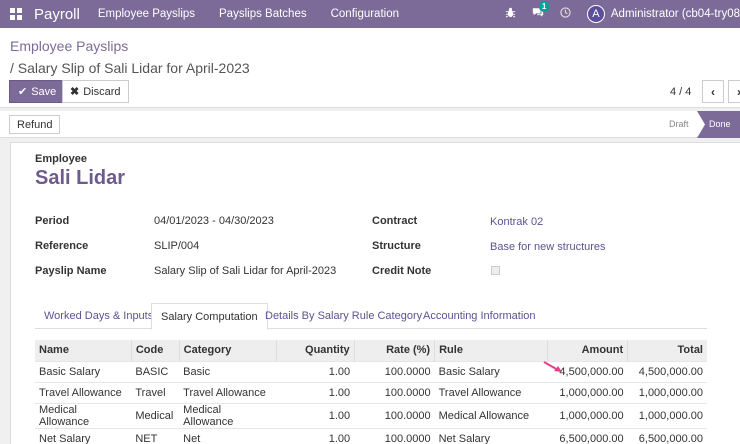  Describe the element at coordinates (675, 14) in the screenshot. I see `user-menu: Administrator (cb04-try08` at that location.